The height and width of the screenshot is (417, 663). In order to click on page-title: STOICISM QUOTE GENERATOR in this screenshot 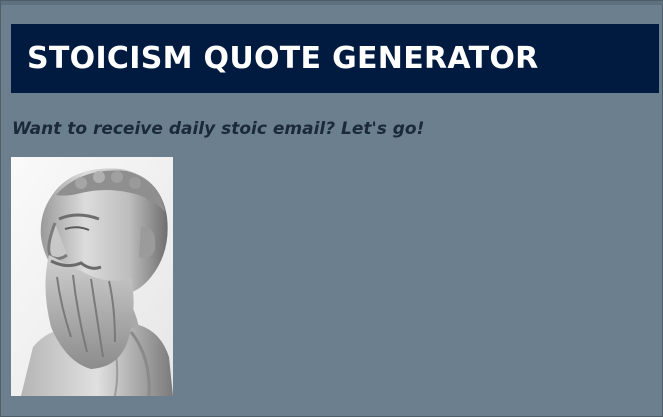, I will do `click(283, 58)`.